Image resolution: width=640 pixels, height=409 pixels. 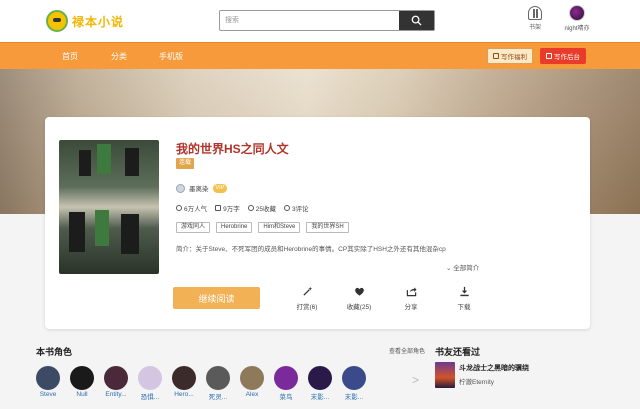 What do you see at coordinates (250, 208) in the screenshot?
I see `heart-outline-icon` at bounding box center [250, 208].